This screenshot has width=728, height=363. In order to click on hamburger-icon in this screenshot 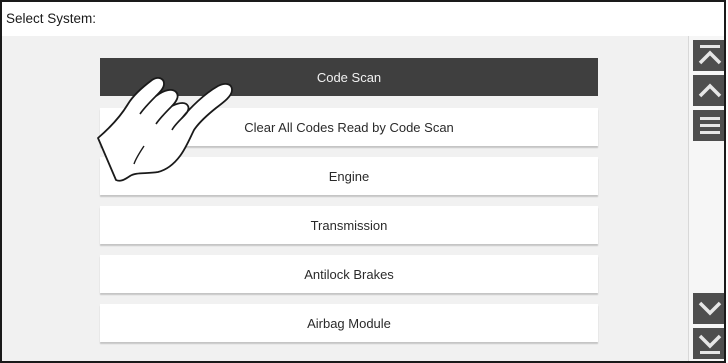, I will do `click(710, 125)`.